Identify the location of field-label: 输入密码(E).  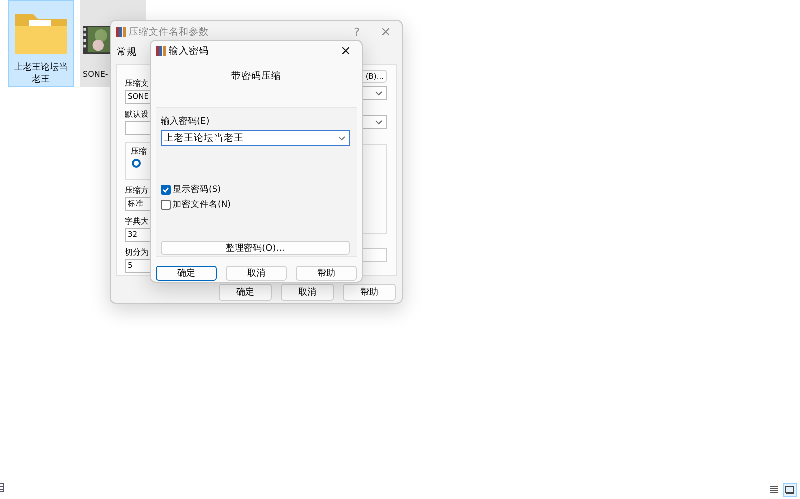
(186, 122).